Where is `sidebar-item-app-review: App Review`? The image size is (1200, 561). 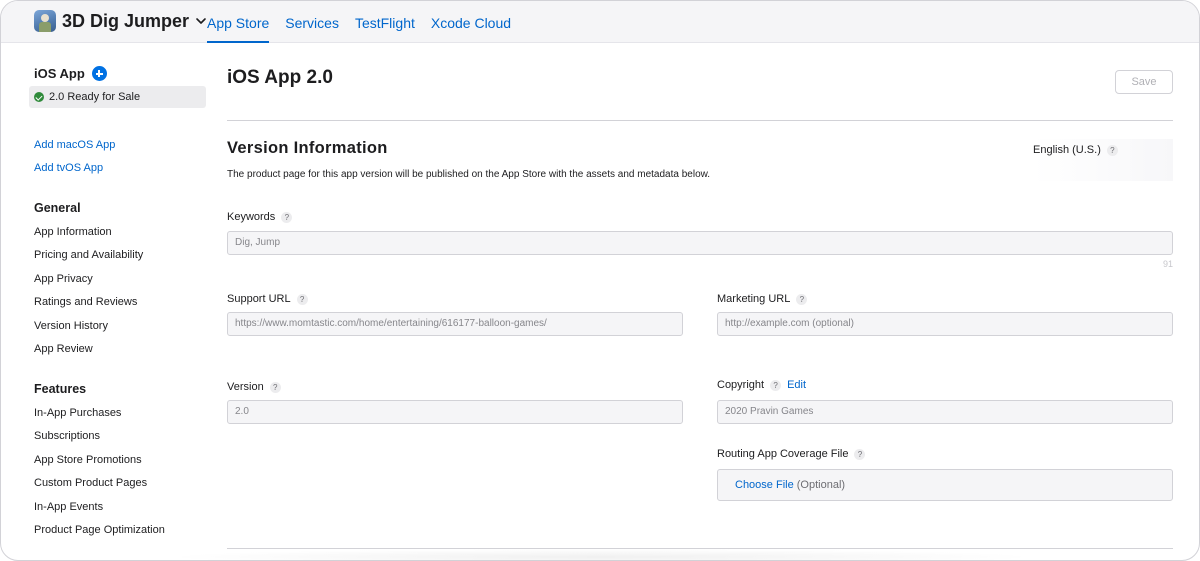 sidebar-item-app-review: App Review is located at coordinates (63, 349).